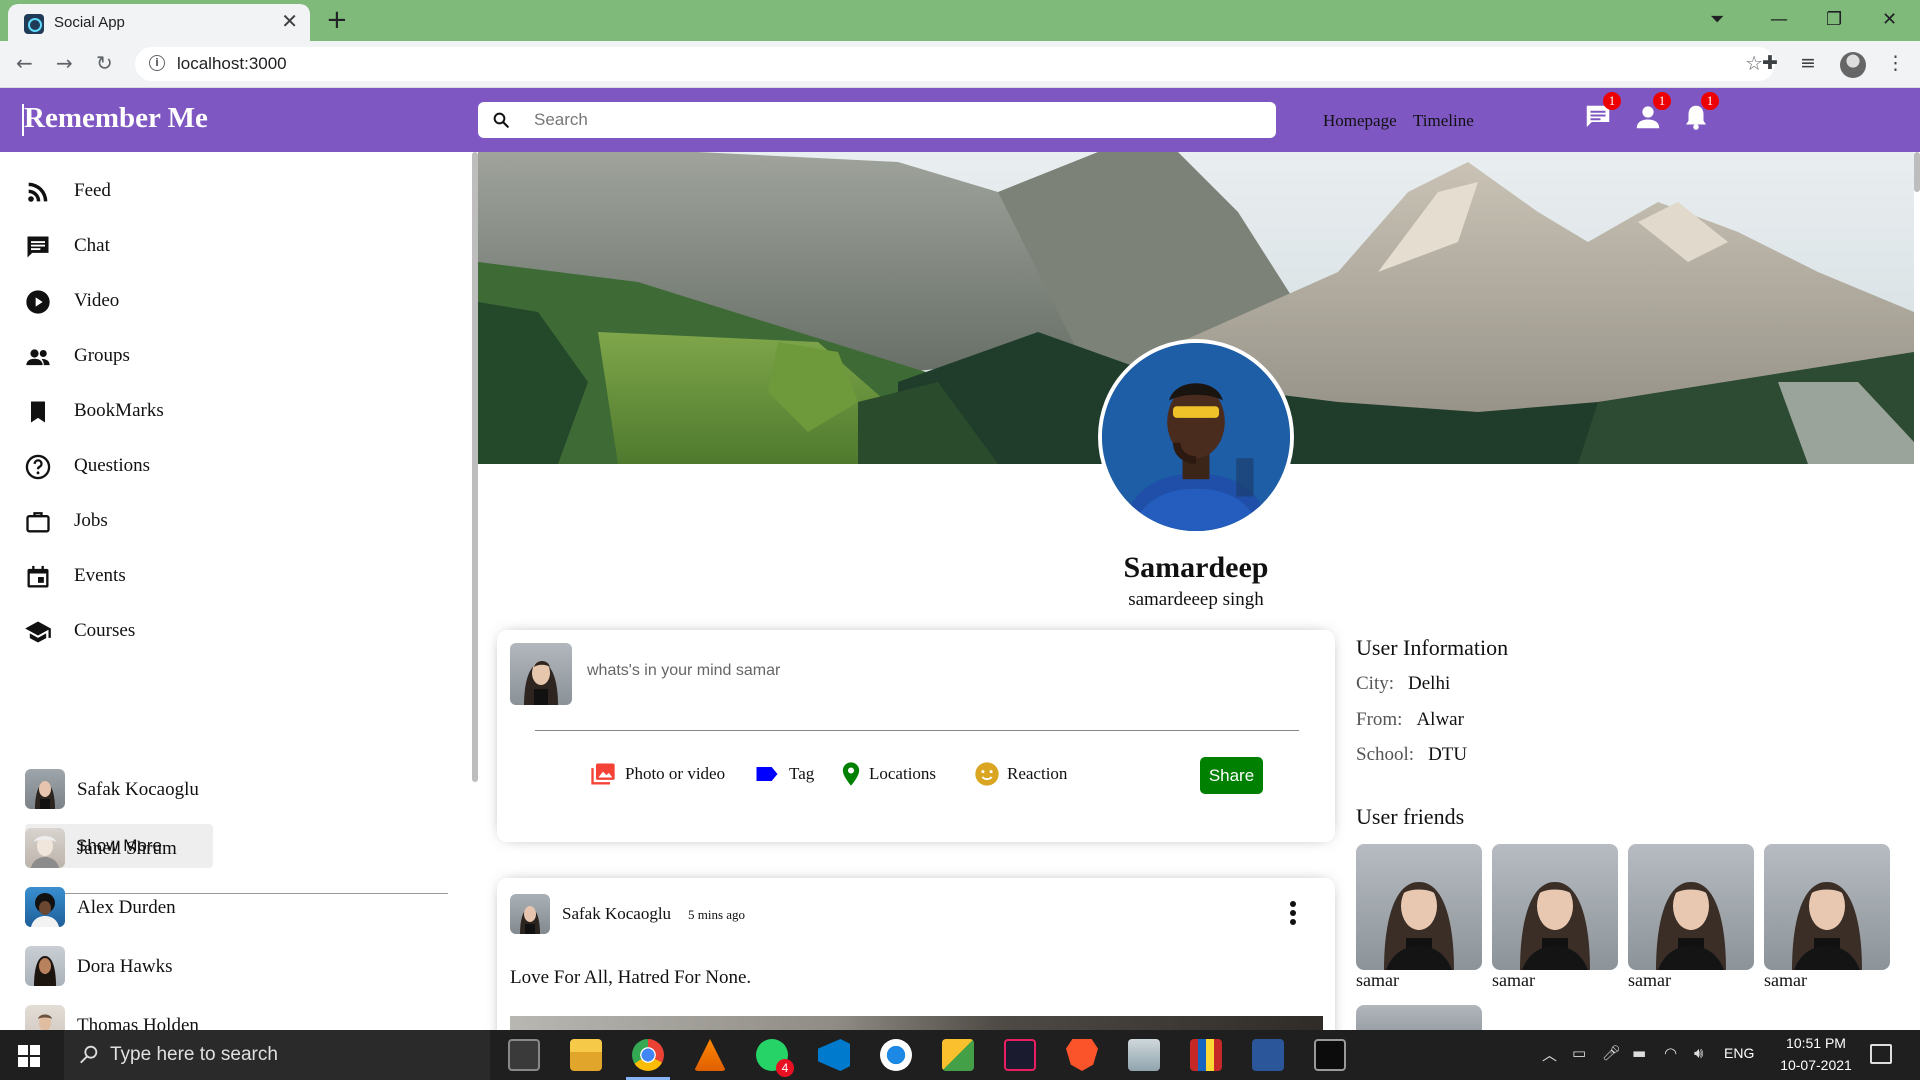 The width and height of the screenshot is (1920, 1080). What do you see at coordinates (586, 1055) in the screenshot?
I see `file-explorer-icon` at bounding box center [586, 1055].